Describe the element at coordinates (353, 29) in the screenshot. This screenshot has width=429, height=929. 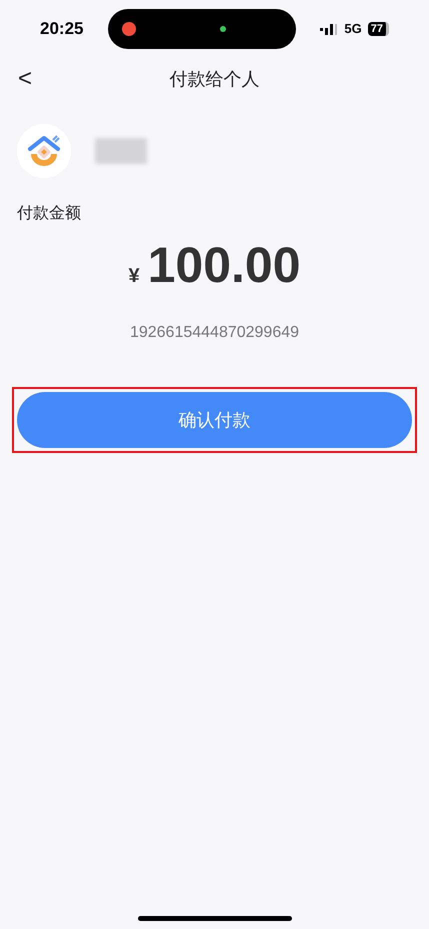
I see `network-label: 5G` at that location.